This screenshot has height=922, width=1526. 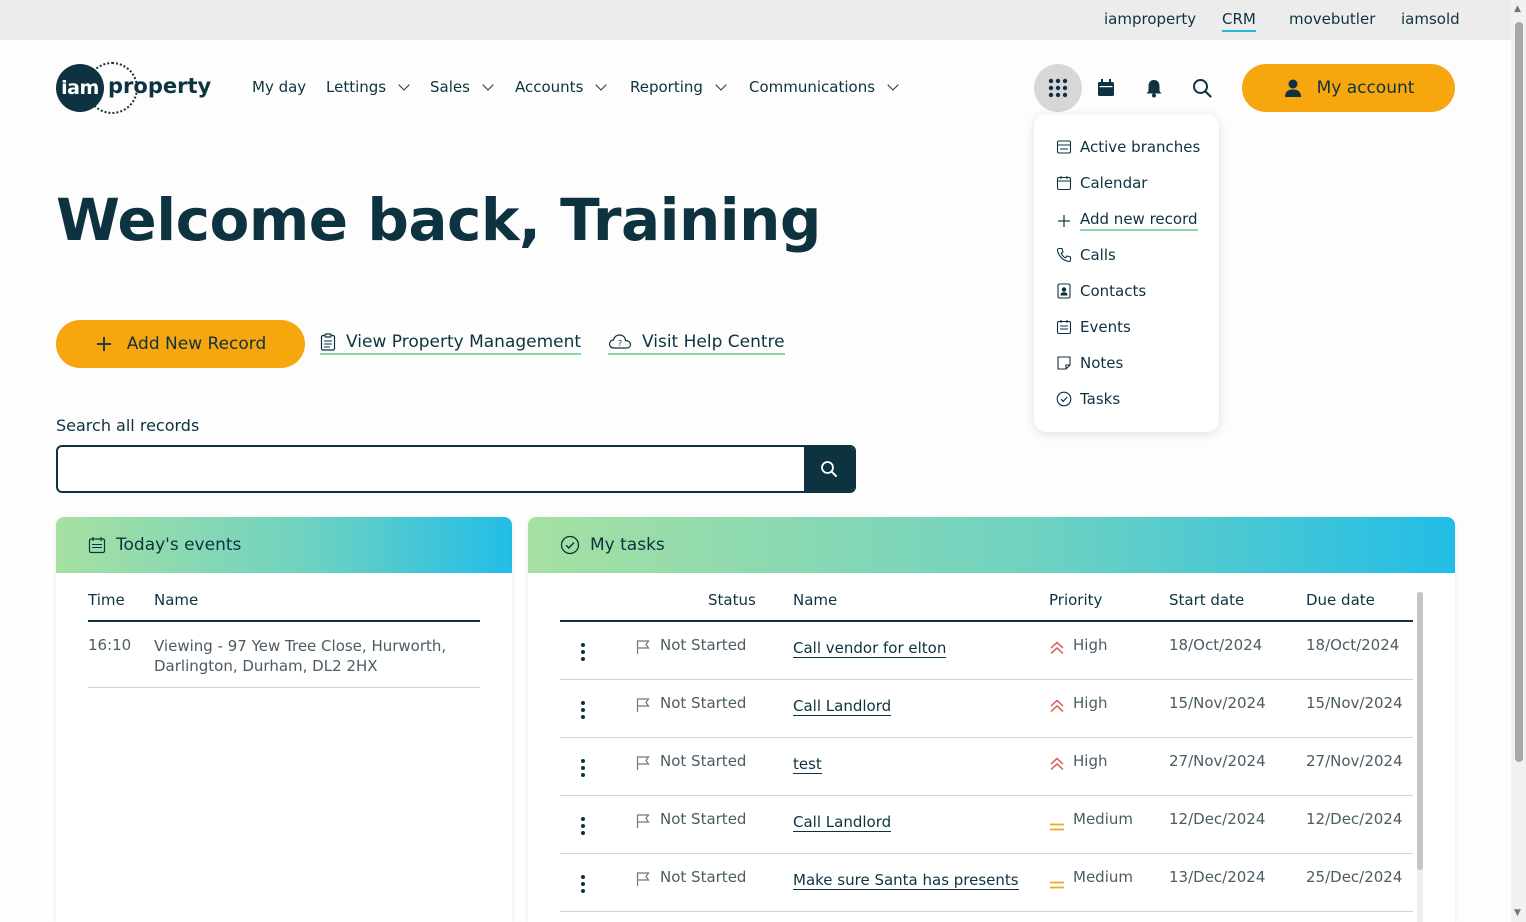 I want to click on search-button, so click(x=1202, y=88).